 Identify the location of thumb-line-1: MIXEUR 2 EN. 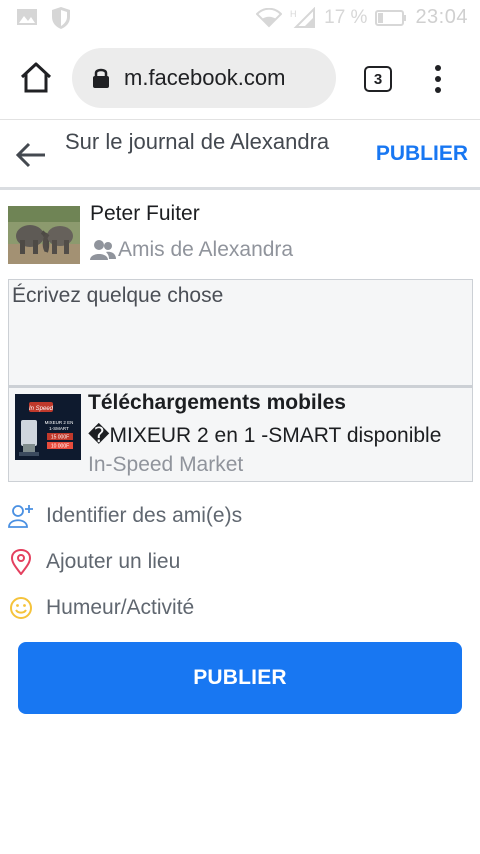
(59, 422).